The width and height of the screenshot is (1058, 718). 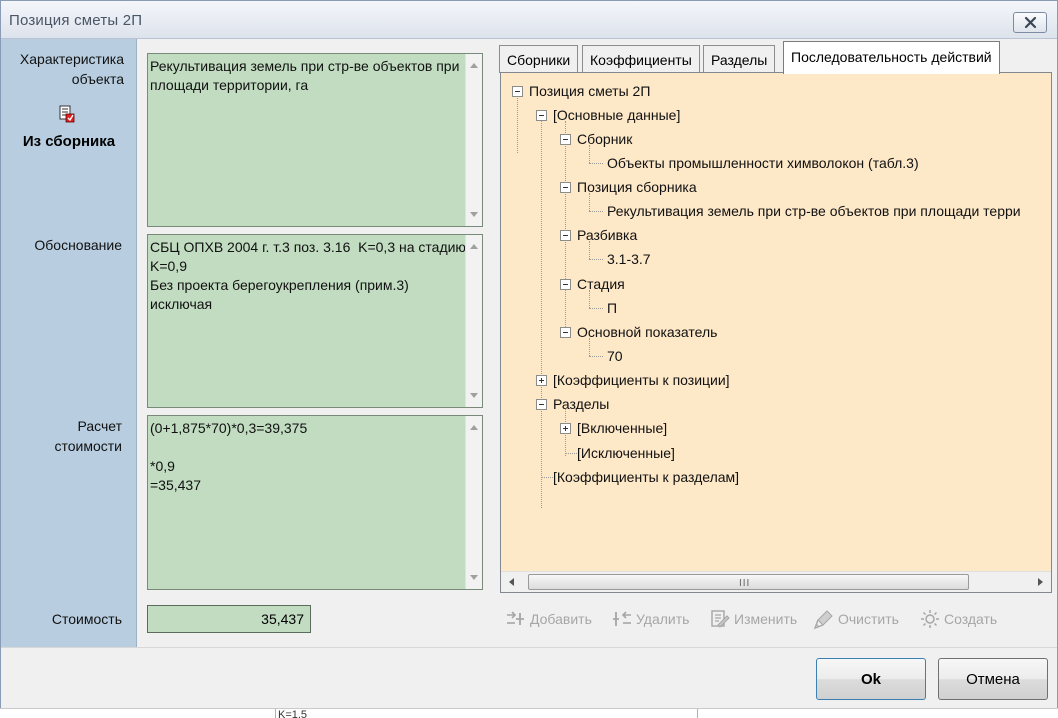 I want to click on collapse-breakdown-icon, so click(x=565, y=235).